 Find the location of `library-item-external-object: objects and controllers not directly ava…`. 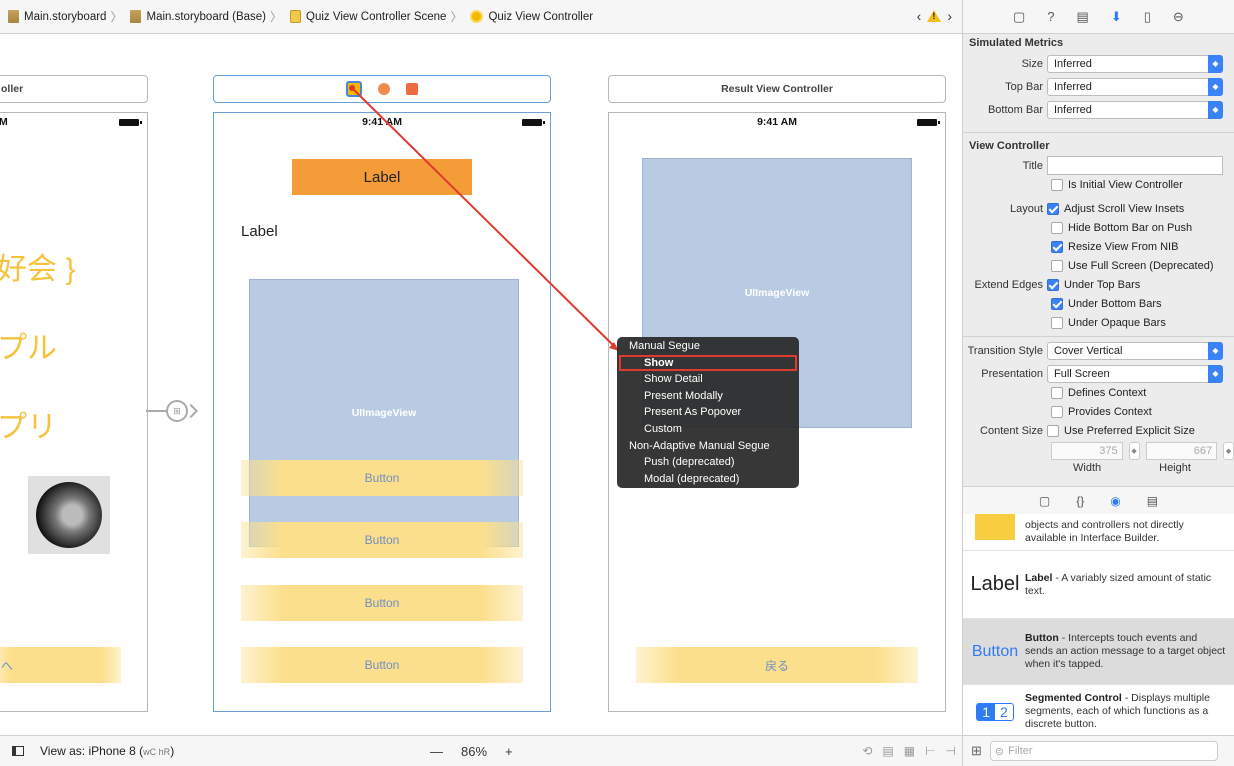

library-item-external-object: objects and controllers not directly ava… is located at coordinates (1098, 532).